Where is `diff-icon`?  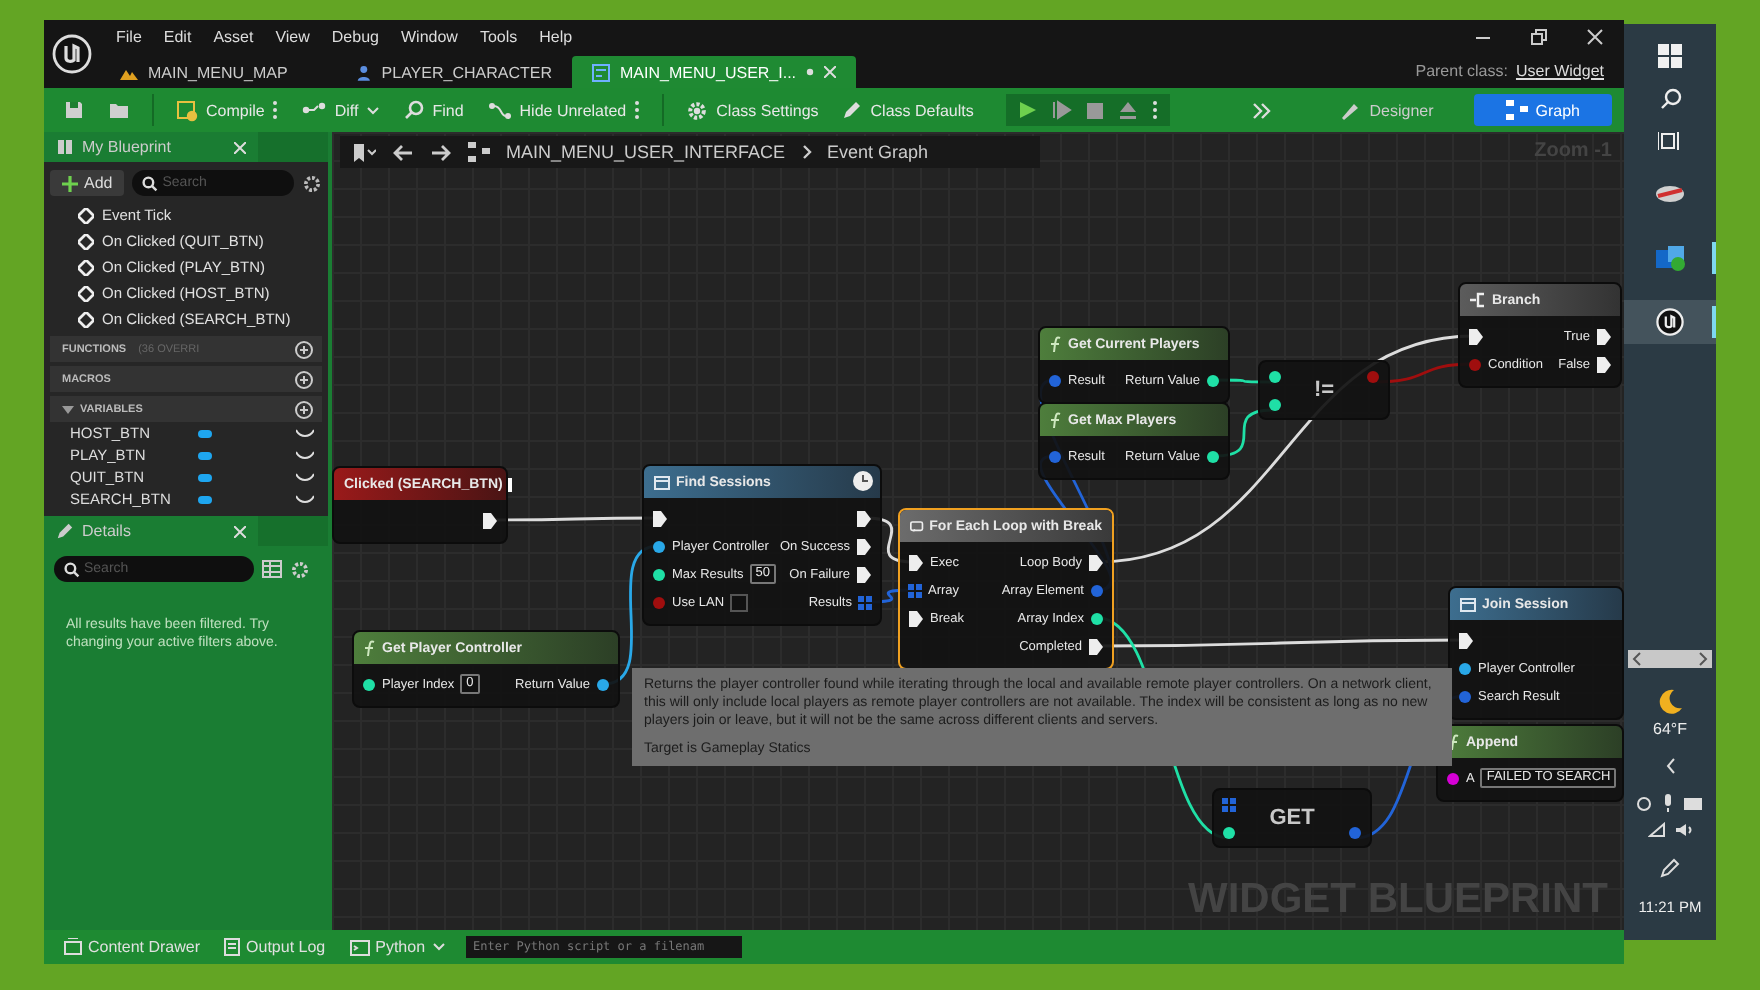 diff-icon is located at coordinates (314, 110).